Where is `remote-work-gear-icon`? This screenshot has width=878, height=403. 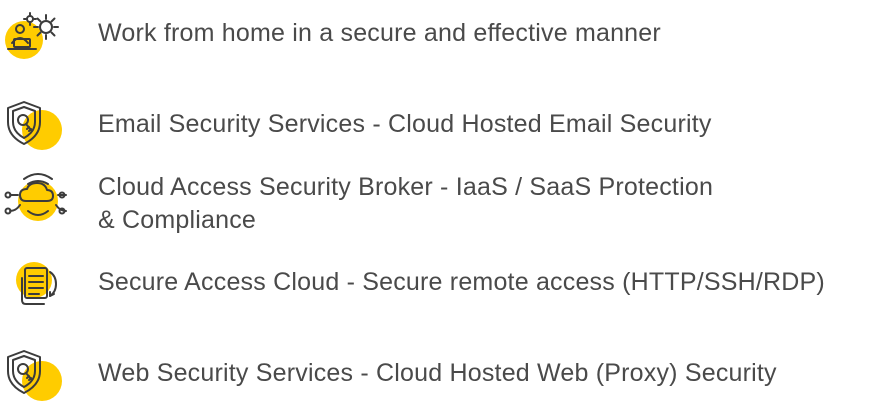
remote-work-gear-icon is located at coordinates (35, 33).